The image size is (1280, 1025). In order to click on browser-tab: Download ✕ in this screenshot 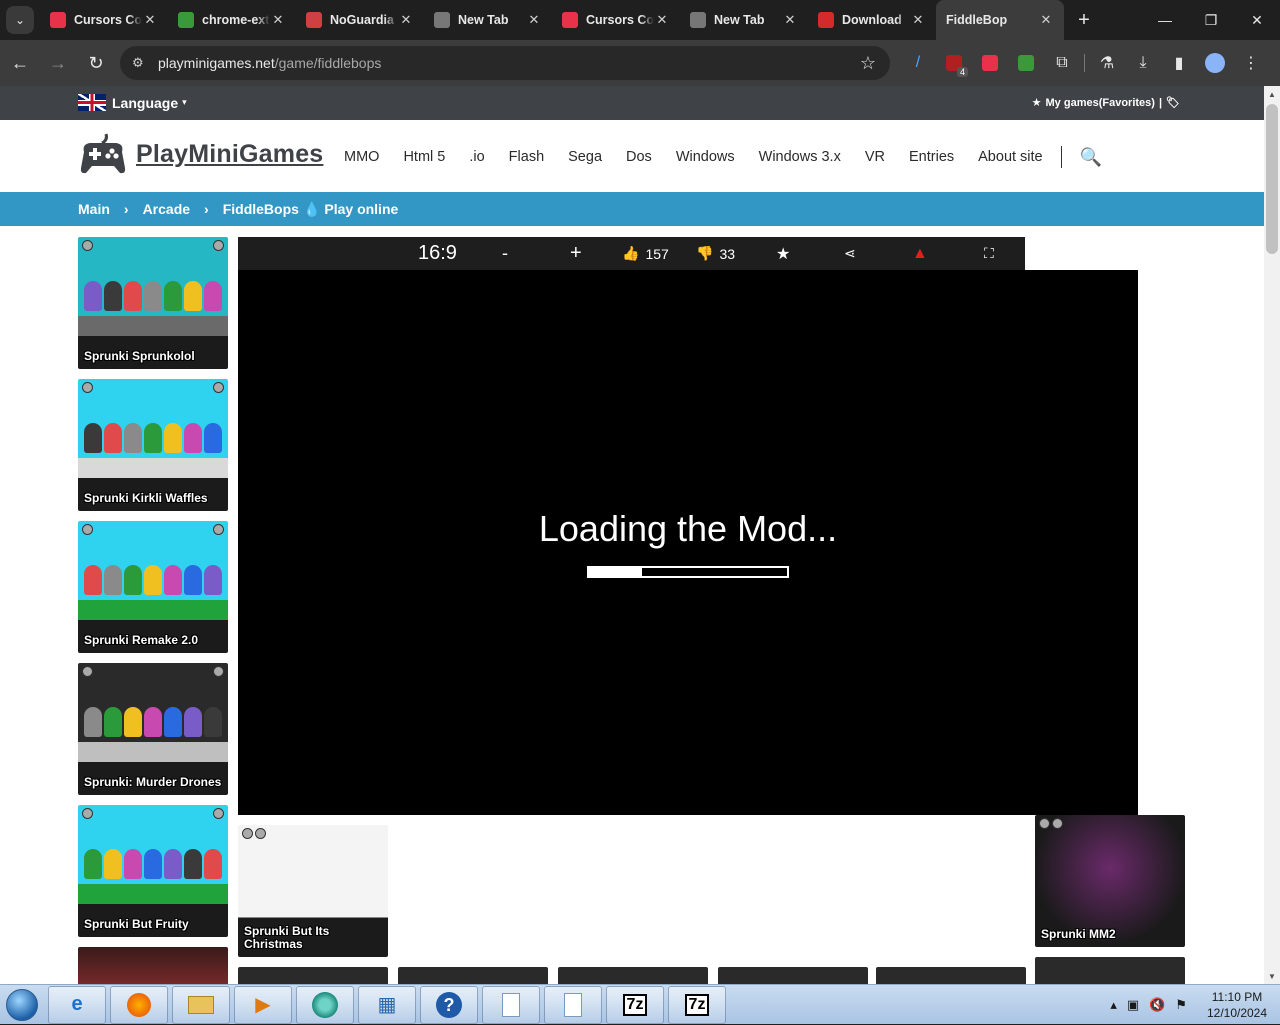, I will do `click(872, 20)`.